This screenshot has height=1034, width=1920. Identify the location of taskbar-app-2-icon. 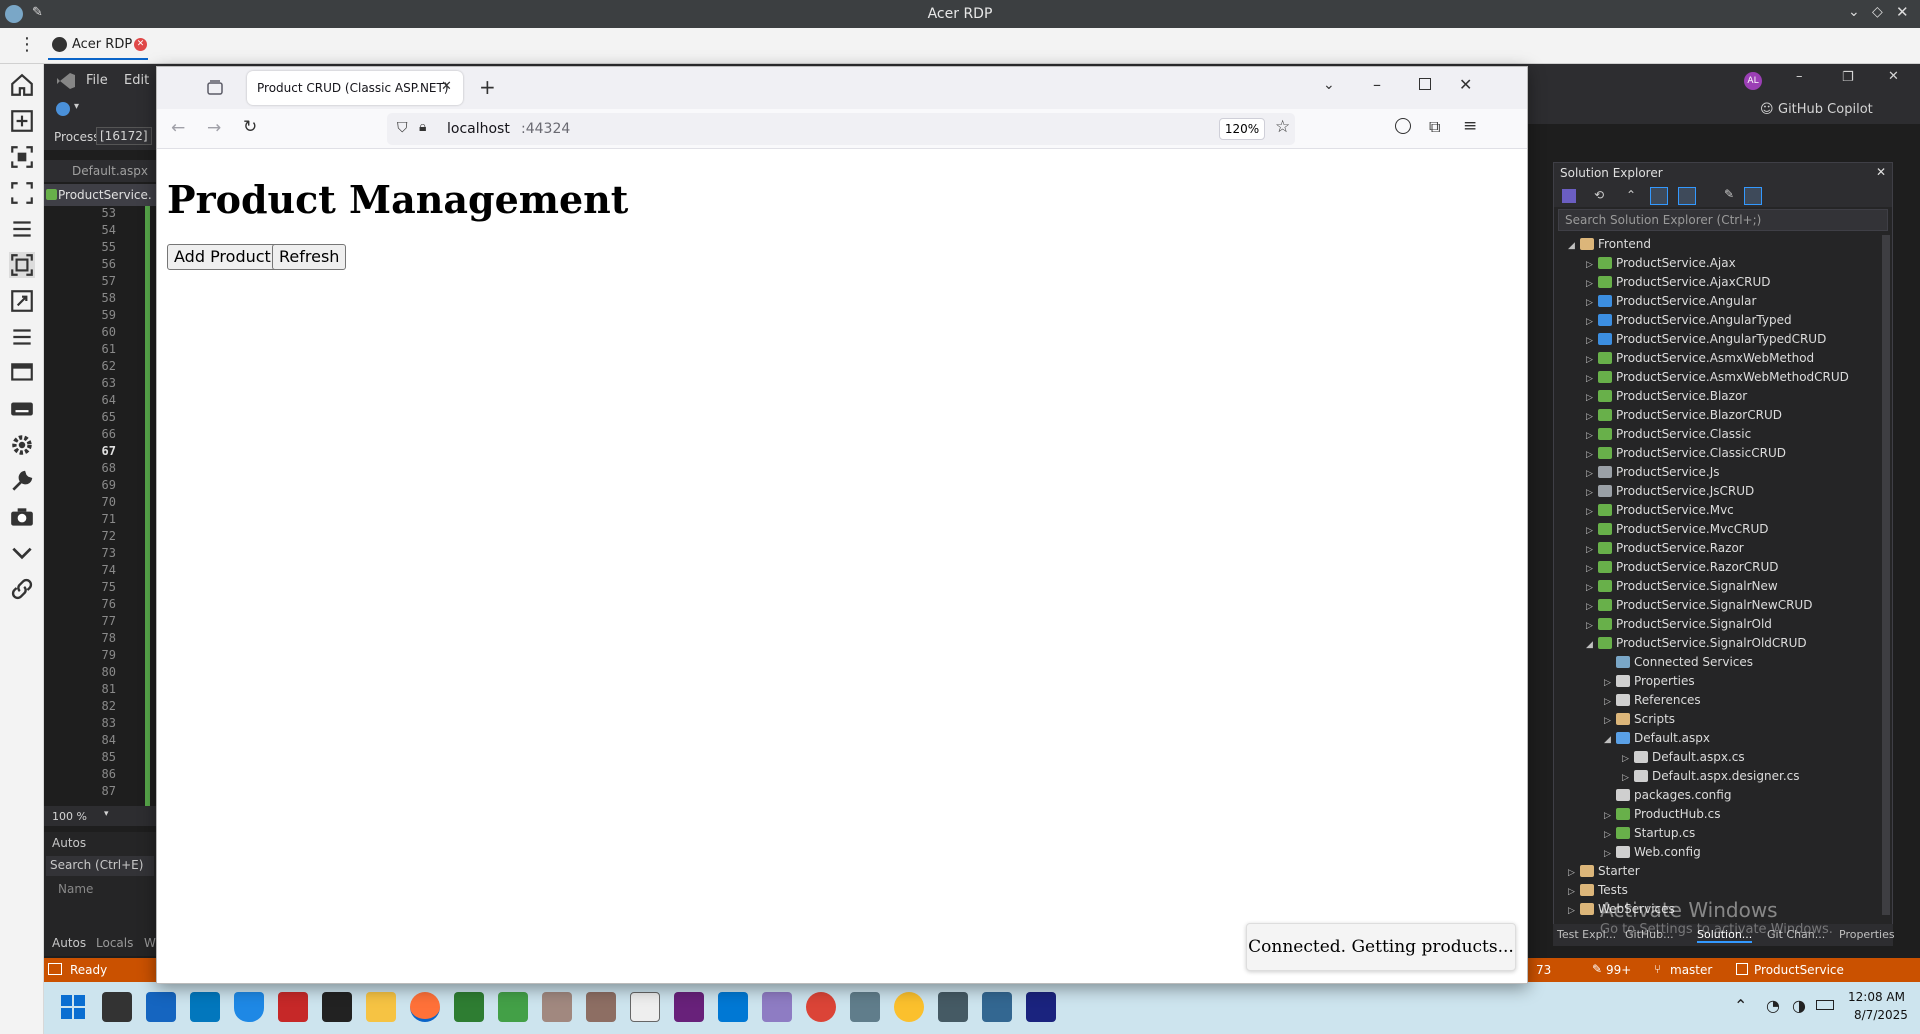
(161, 1007).